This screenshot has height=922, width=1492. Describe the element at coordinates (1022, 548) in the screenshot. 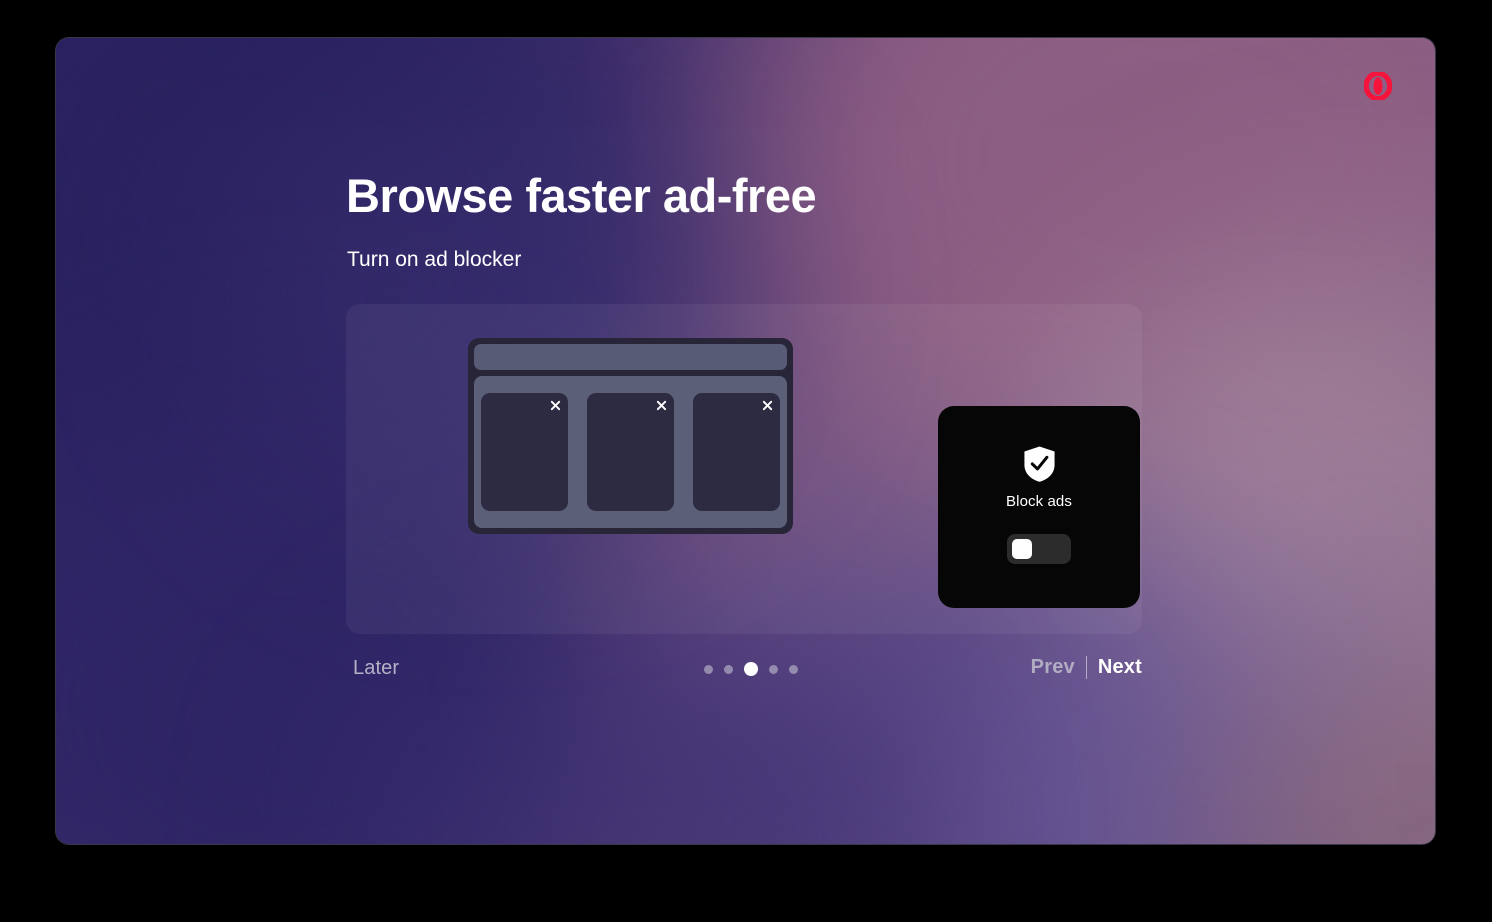

I see `toggle-knob` at that location.